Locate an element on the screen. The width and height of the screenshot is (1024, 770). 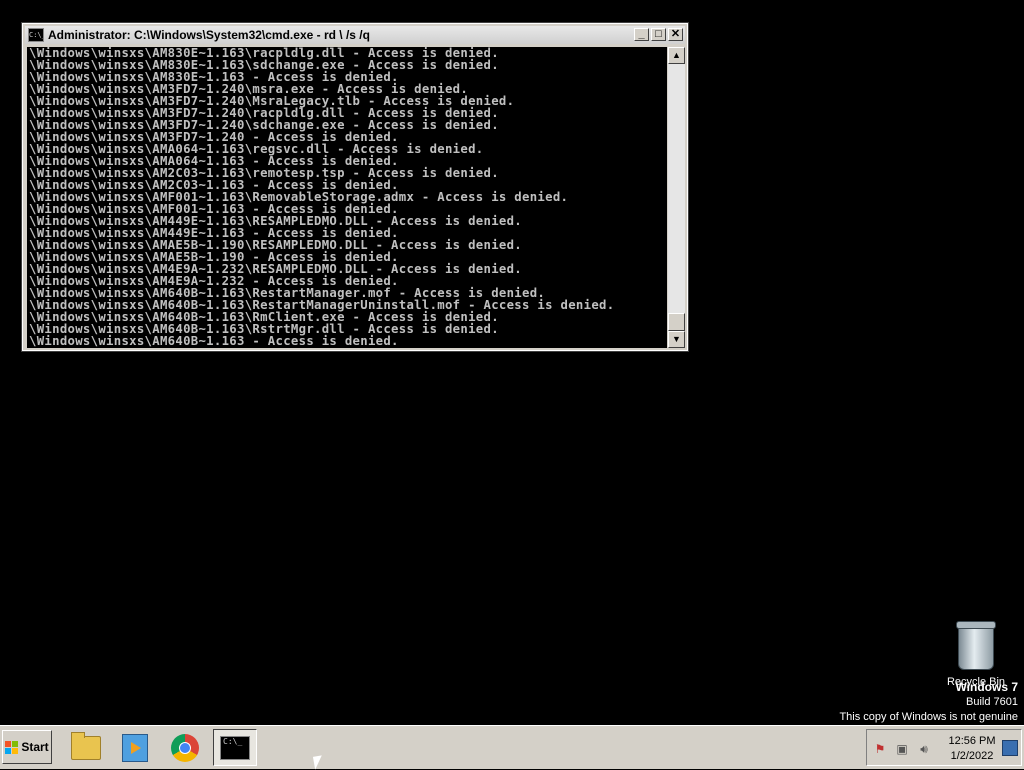
recycle-bin-icon is located at coordinates (976, 645).